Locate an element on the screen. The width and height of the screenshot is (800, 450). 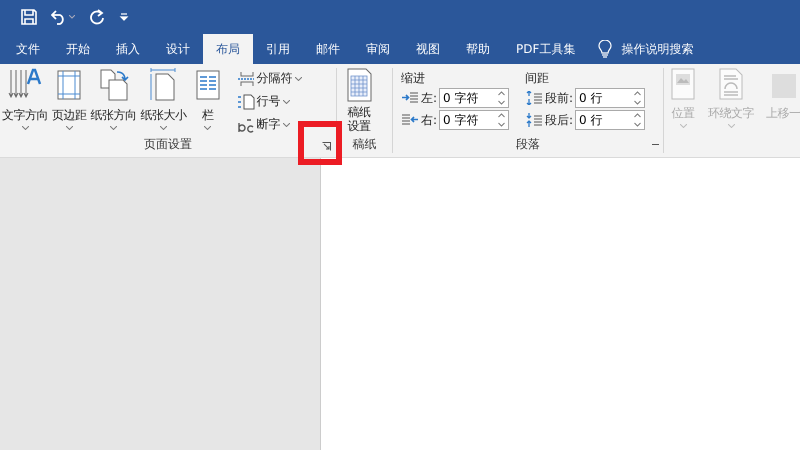
ribbon-button: 页边距 is located at coordinates (69, 99).